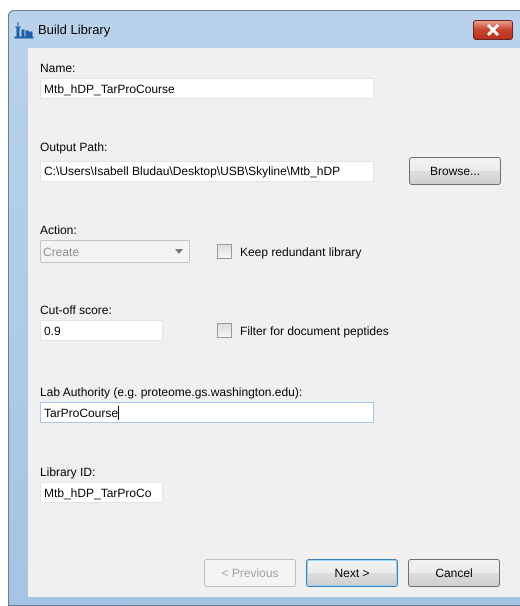 This screenshot has width=520, height=606. What do you see at coordinates (224, 330) in the screenshot?
I see `checkbox` at bounding box center [224, 330].